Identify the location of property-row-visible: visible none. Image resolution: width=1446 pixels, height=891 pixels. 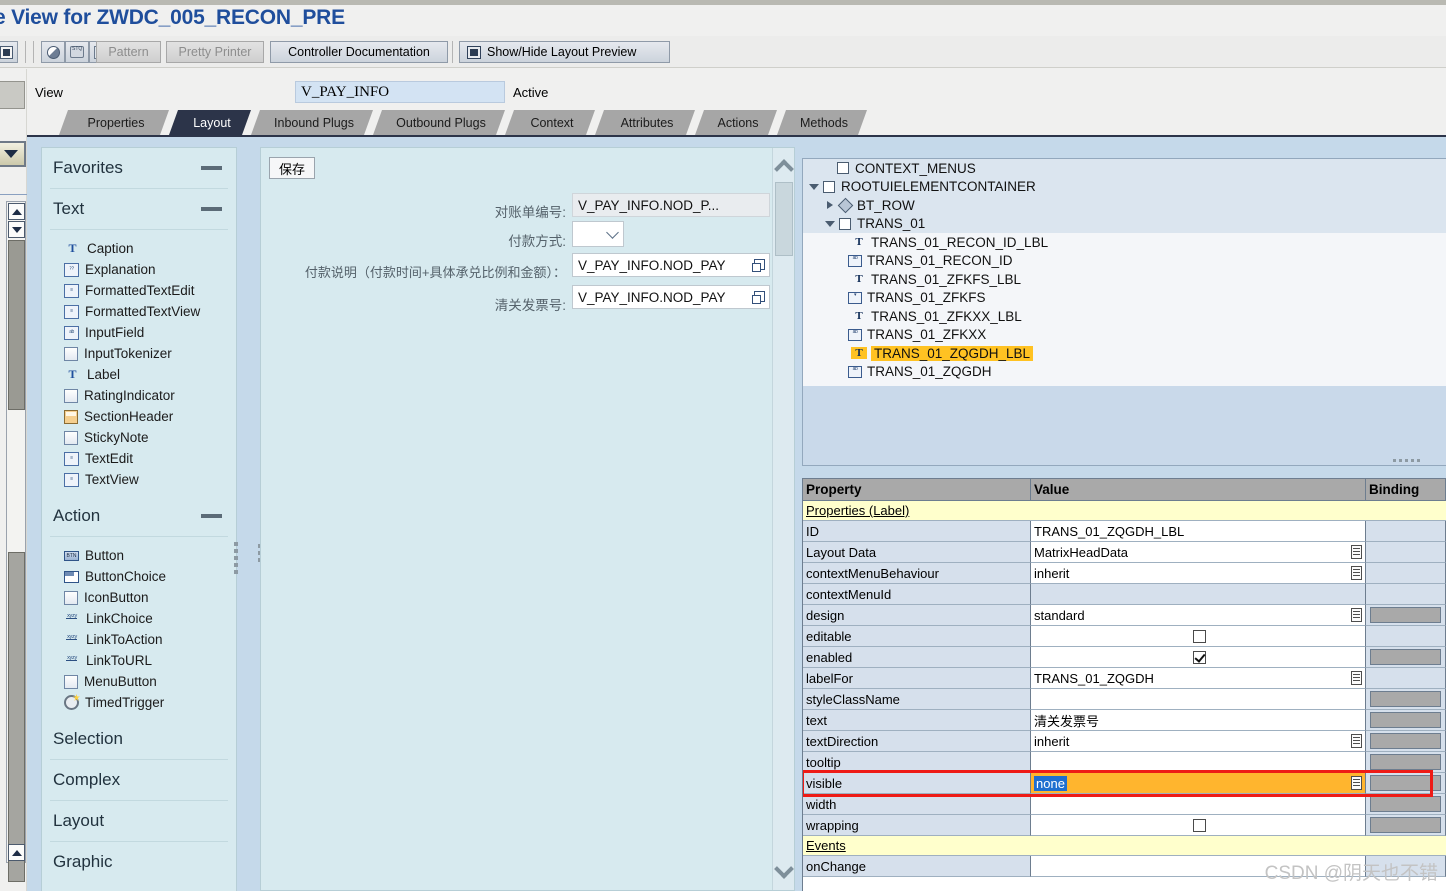
(1124, 783).